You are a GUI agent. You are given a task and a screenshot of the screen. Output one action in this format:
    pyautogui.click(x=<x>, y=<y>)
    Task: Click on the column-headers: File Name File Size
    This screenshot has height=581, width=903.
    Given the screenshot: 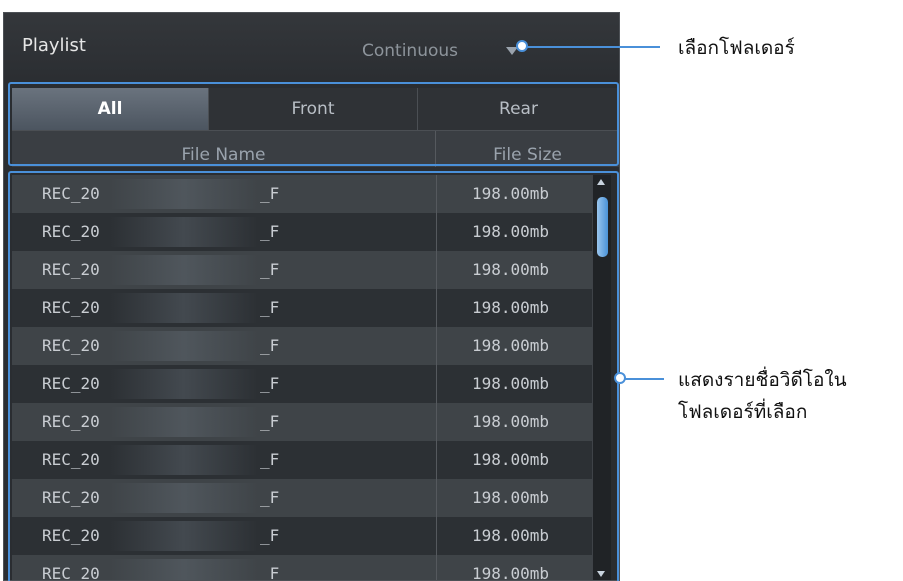 What is the action you would take?
    pyautogui.click(x=315, y=148)
    